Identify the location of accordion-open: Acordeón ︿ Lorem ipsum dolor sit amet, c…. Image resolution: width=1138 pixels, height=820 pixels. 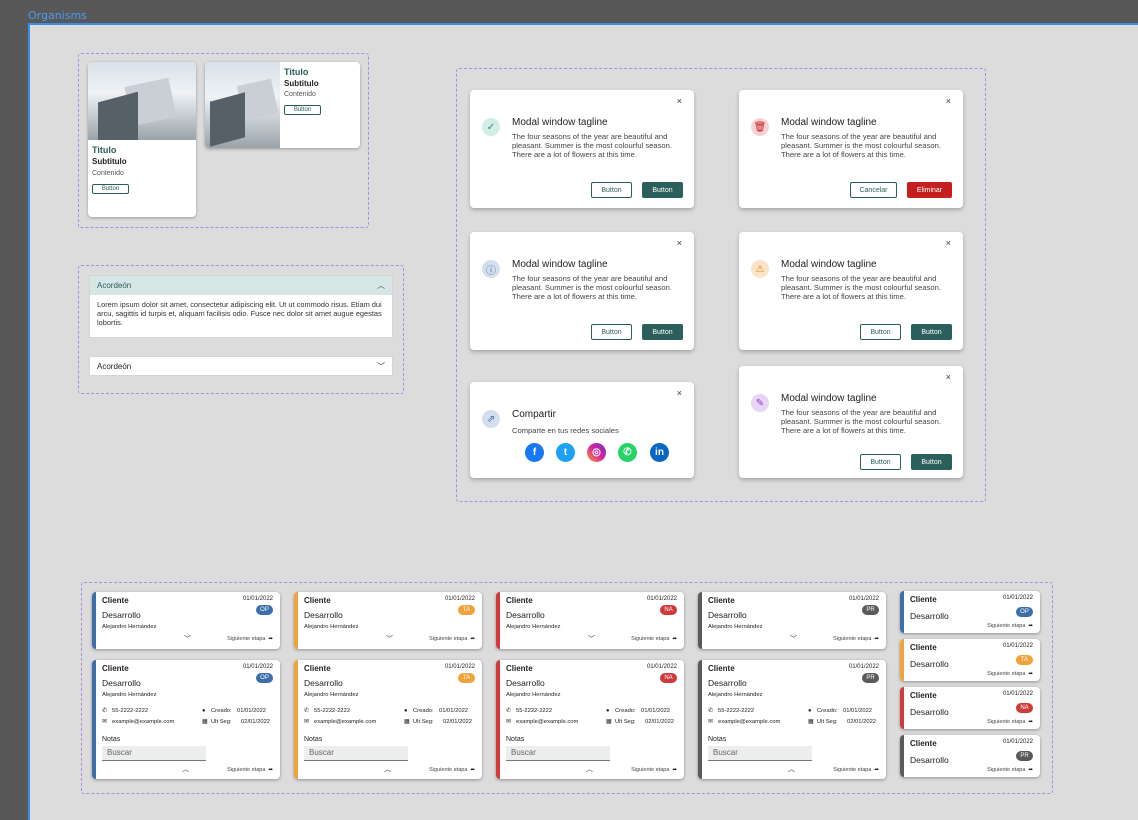
(241, 306).